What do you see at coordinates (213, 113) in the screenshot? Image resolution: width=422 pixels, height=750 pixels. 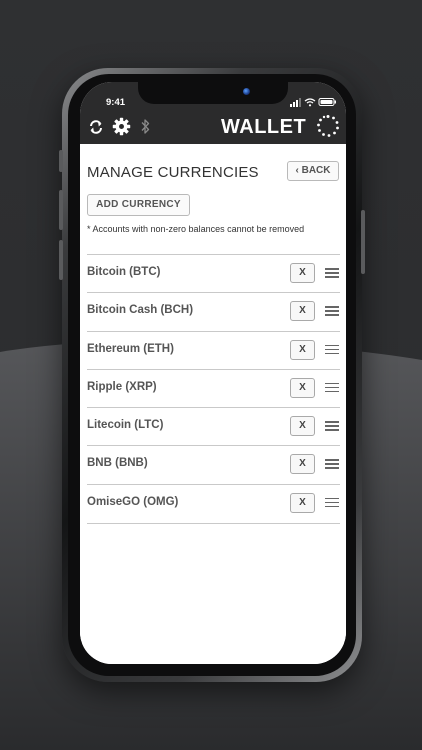 I see `app-header: 9:41 WALLET` at bounding box center [213, 113].